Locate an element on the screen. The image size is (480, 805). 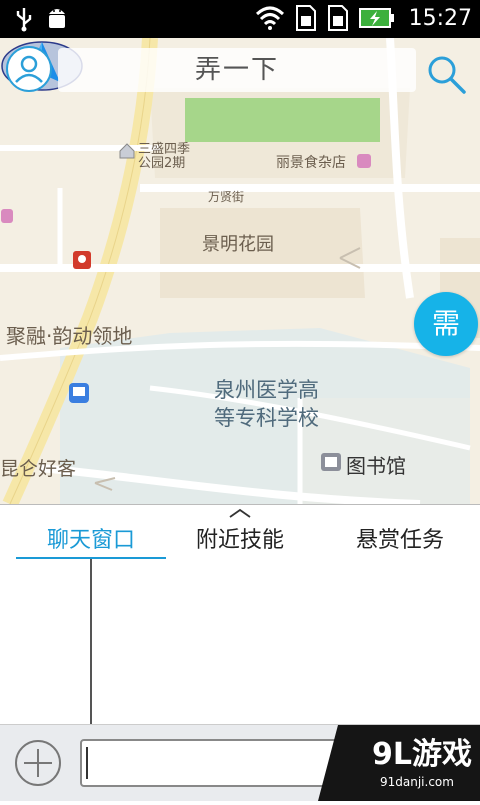
map-label: 等专科学校 is located at coordinates (266, 418).